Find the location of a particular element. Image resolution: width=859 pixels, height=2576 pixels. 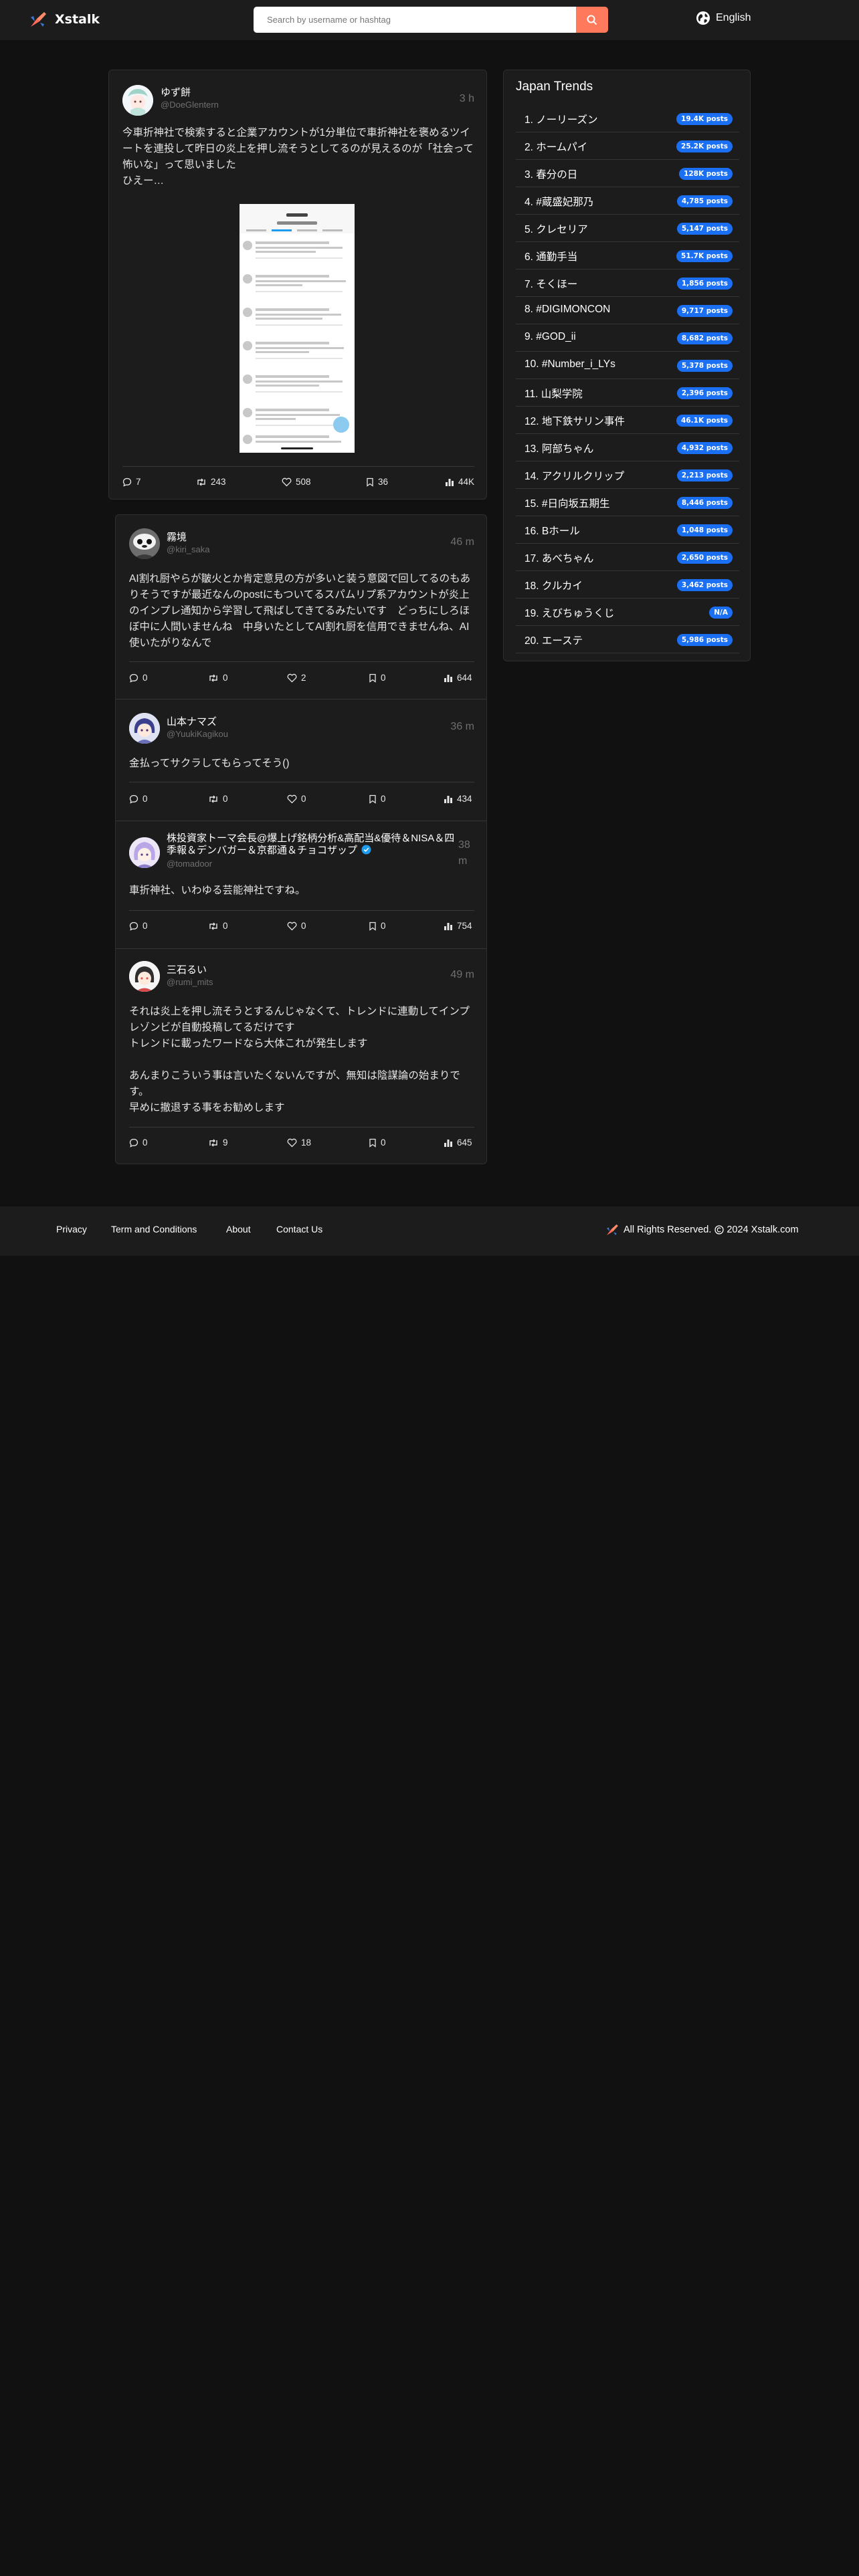

repost-count: 9 is located at coordinates (226, 1143).